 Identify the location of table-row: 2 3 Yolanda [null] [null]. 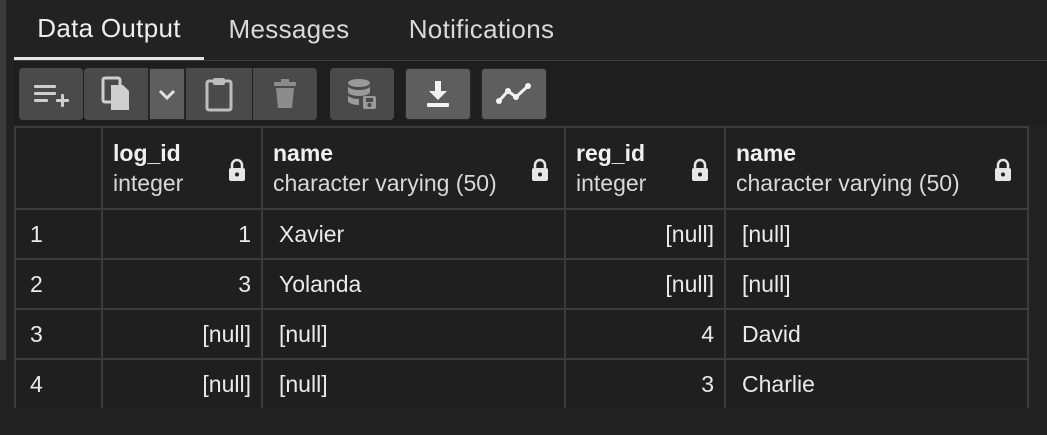
(521, 284).